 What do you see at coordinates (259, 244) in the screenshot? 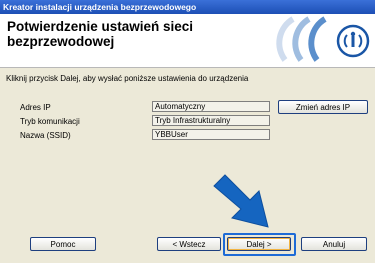
I see `next-button: Dalej >` at bounding box center [259, 244].